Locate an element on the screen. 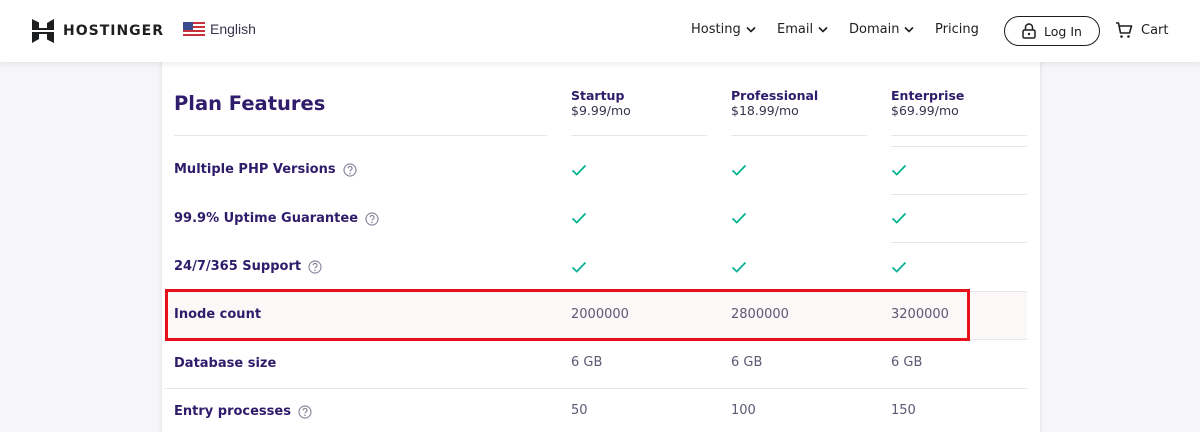  plan-header-startup: Startup $9.99/mo is located at coordinates (601, 103).